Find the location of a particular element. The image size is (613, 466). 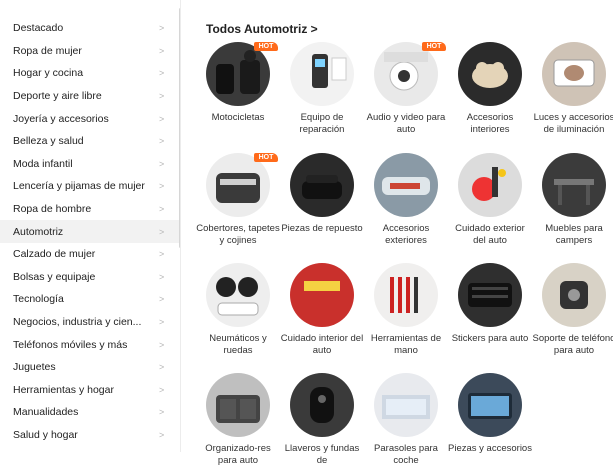

category-label: Piezas de repuesto is located at coordinates (322, 228).